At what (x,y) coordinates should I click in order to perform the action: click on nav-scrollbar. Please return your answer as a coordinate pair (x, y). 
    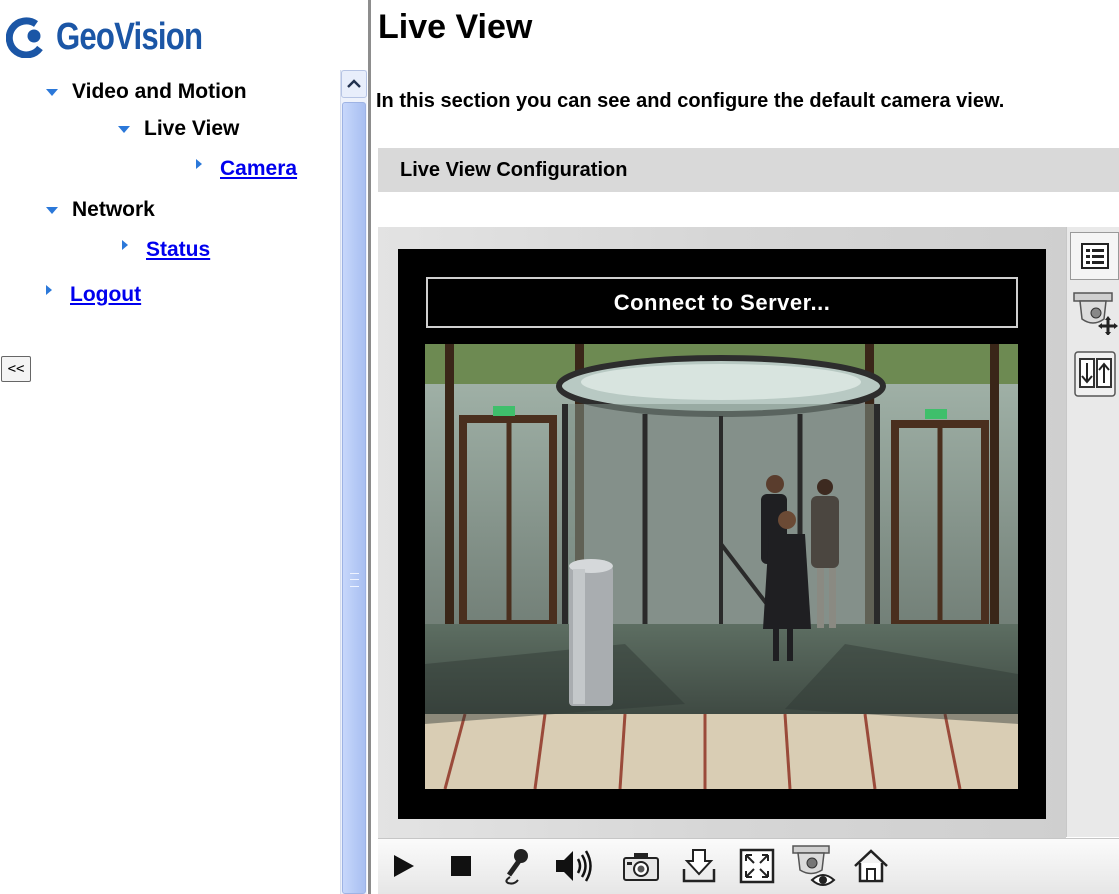
    Looking at the image, I should click on (353, 482).